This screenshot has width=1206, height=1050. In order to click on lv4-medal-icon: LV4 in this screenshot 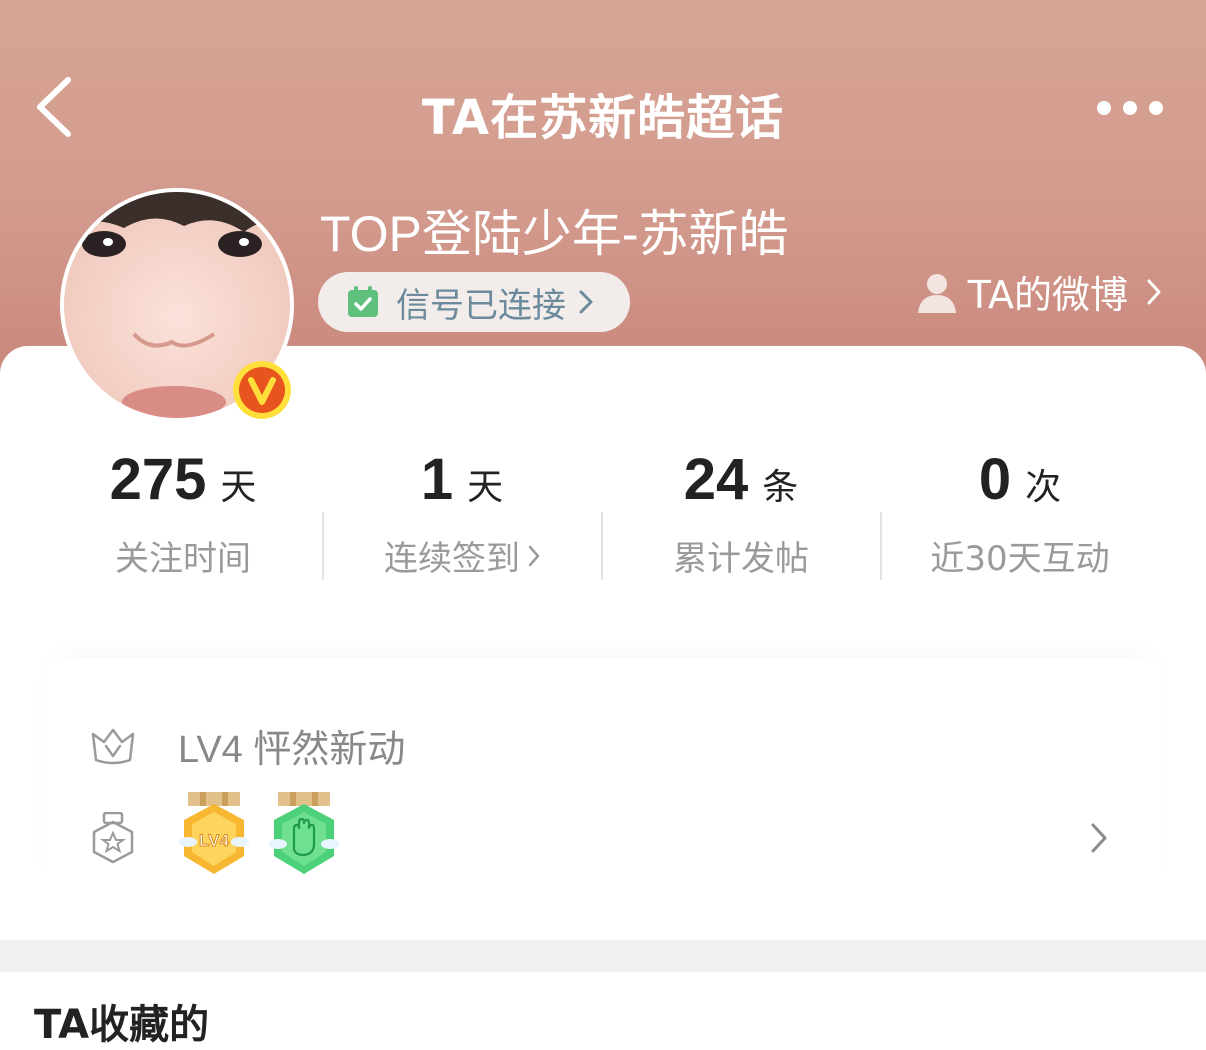, I will do `click(214, 833)`.